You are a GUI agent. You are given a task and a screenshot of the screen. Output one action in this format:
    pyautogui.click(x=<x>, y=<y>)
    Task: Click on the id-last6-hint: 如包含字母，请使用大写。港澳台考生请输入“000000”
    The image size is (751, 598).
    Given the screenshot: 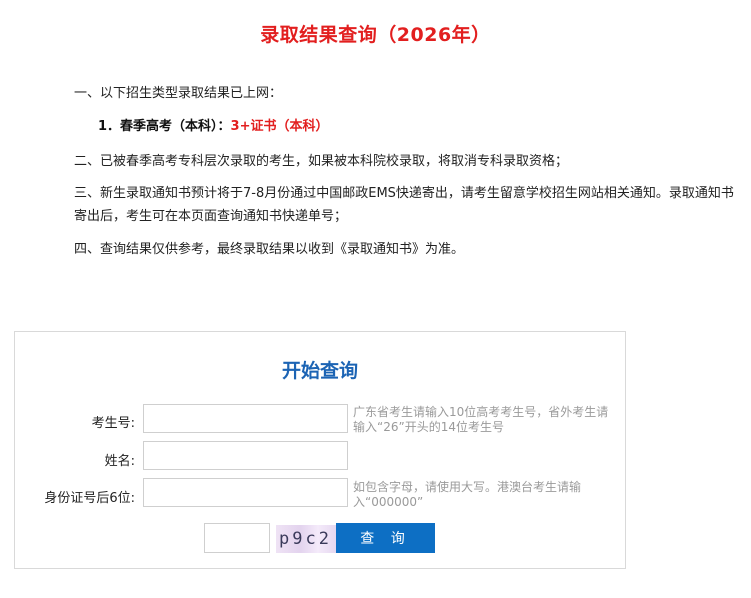 What is the action you would take?
    pyautogui.click(x=467, y=494)
    